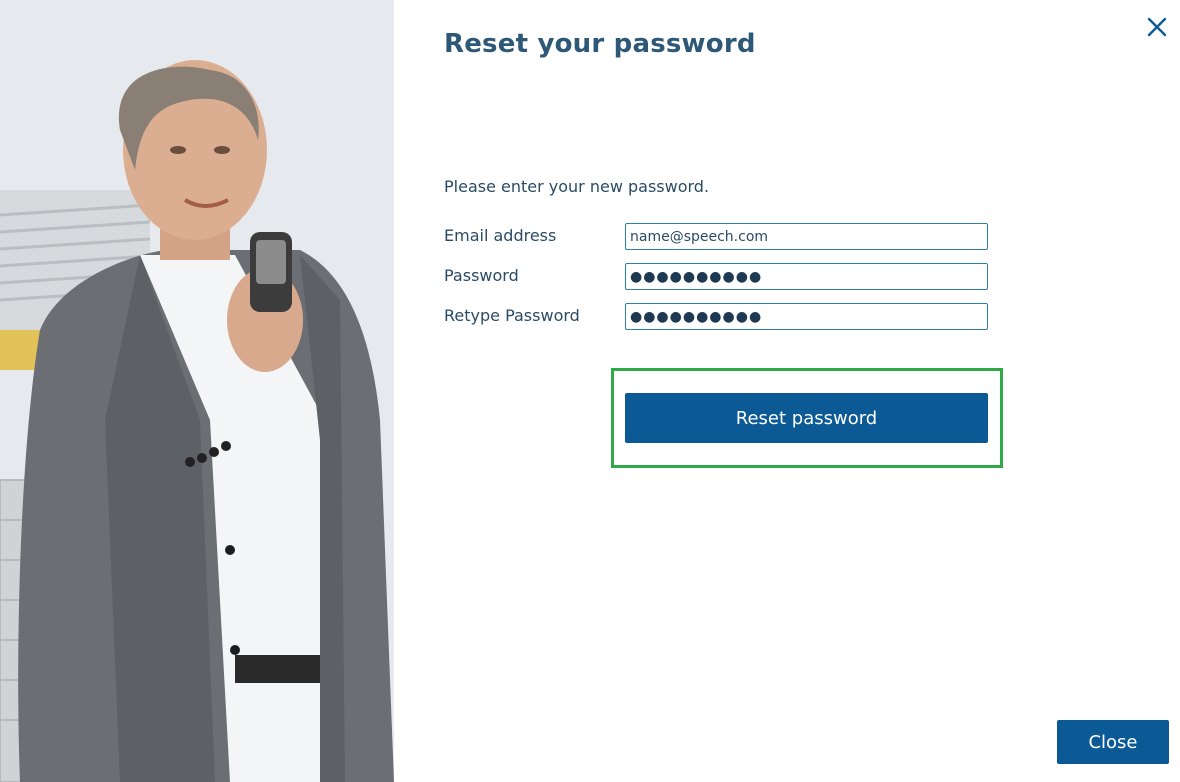 This screenshot has width=1180, height=782. I want to click on email-input, so click(806, 236).